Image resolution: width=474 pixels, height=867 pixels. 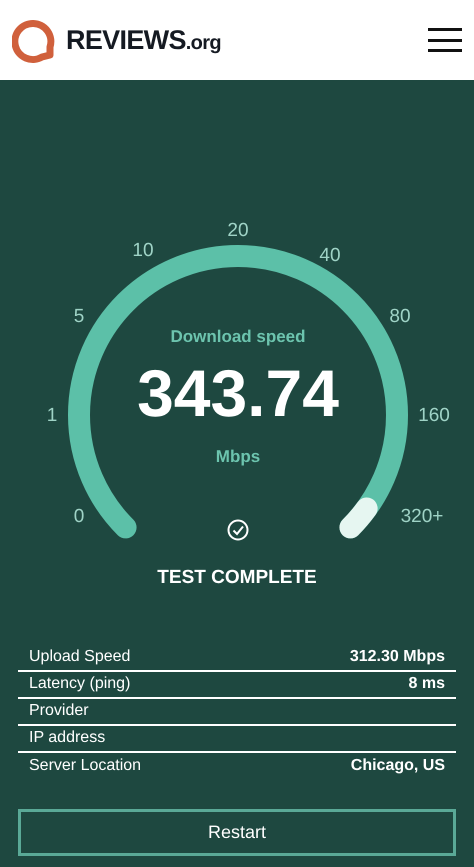 I want to click on gauge-tick-label: 160, so click(x=434, y=415).